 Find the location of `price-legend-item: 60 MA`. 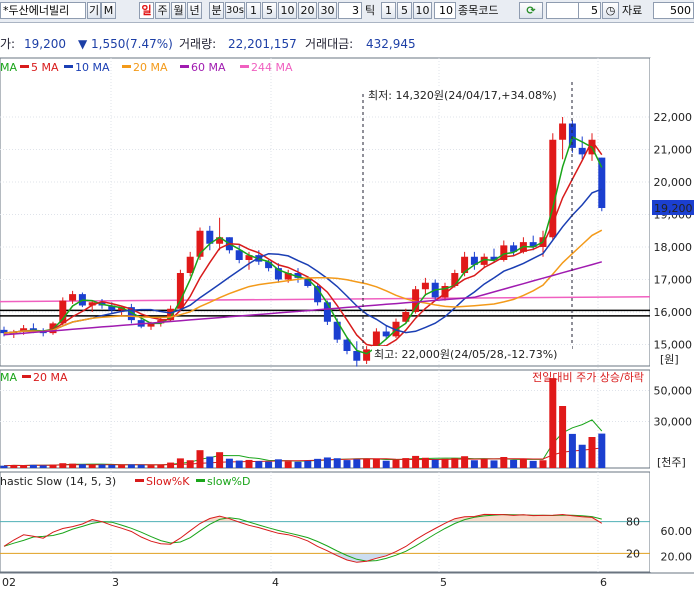

price-legend-item: 60 MA is located at coordinates (208, 67).